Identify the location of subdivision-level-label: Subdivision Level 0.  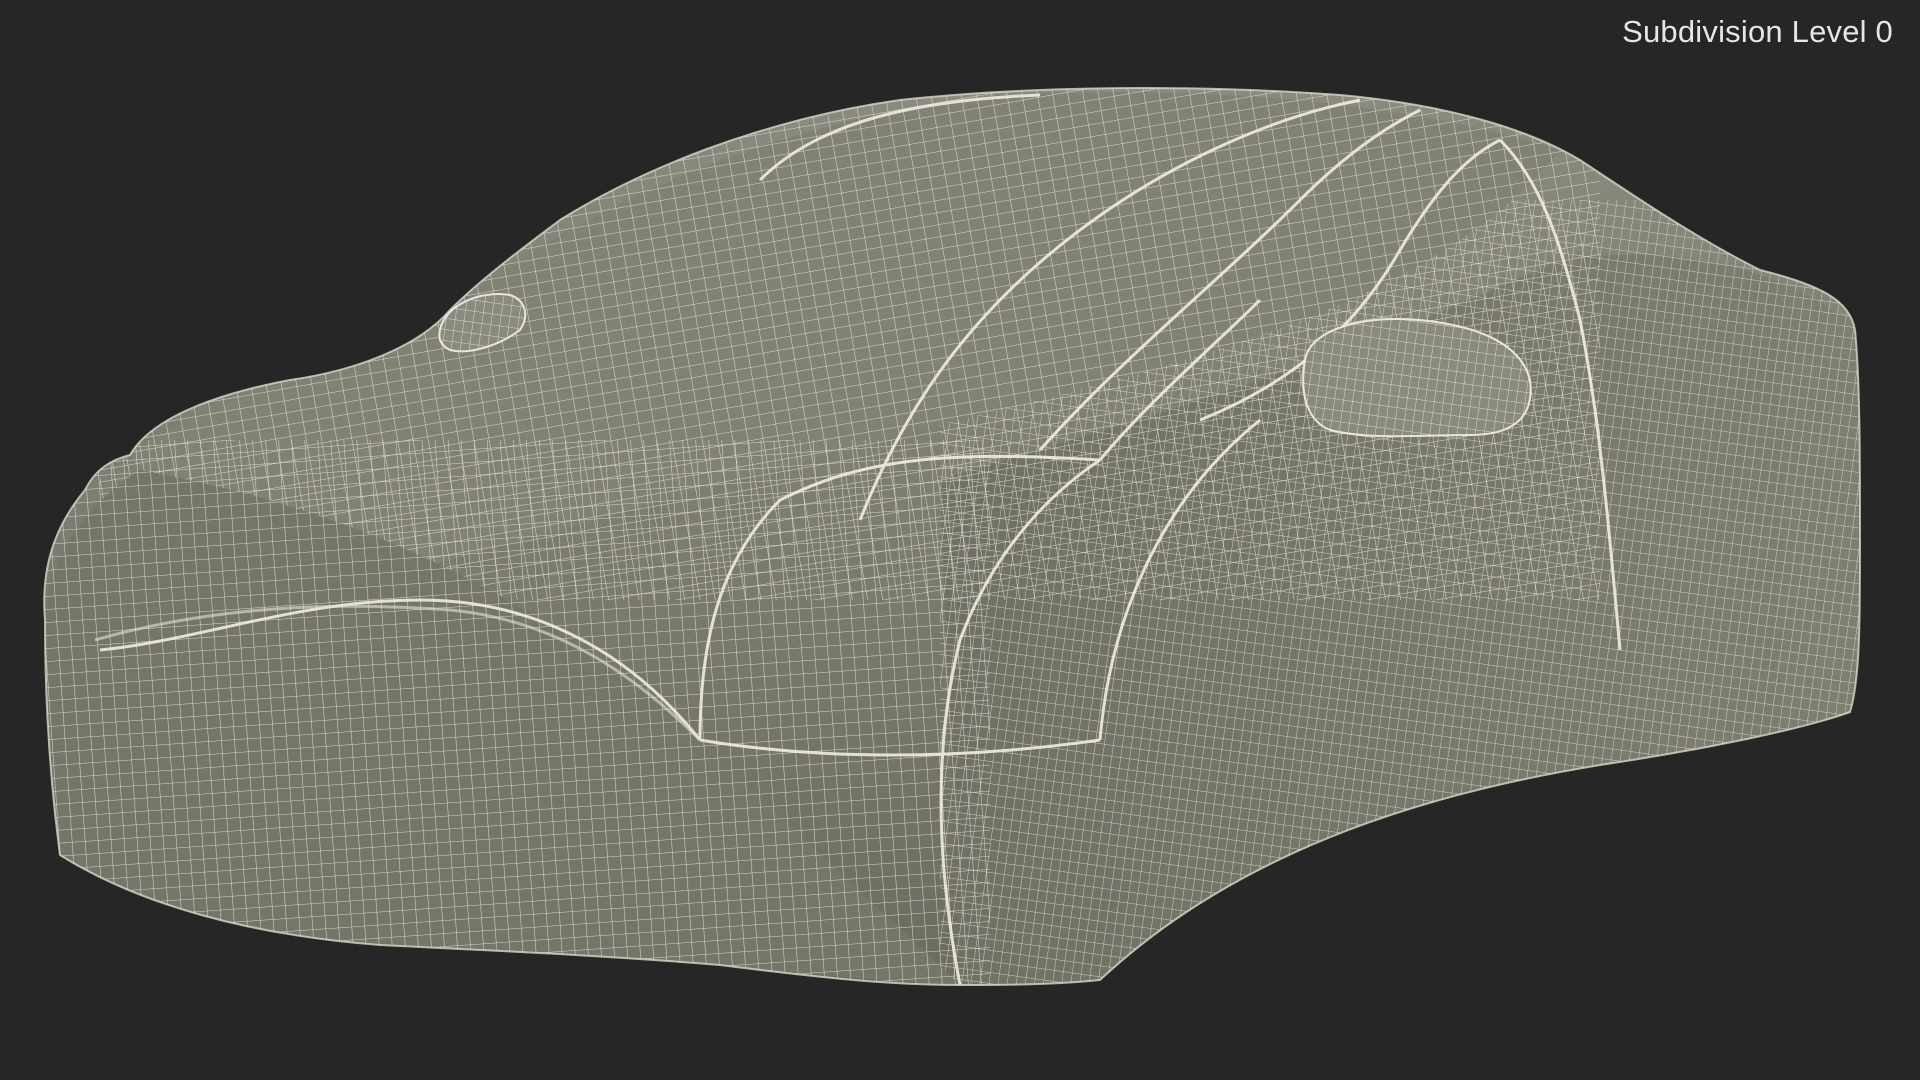
(1757, 31).